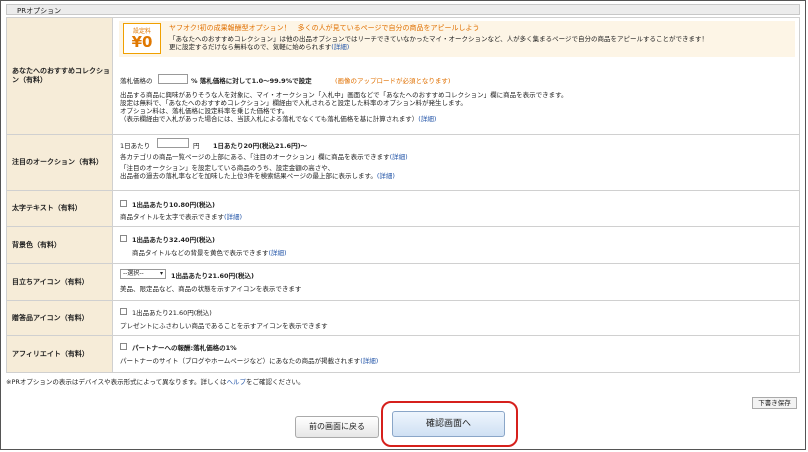  What do you see at coordinates (123, 238) in the screenshot?
I see `bg-color-checkbox` at bounding box center [123, 238].